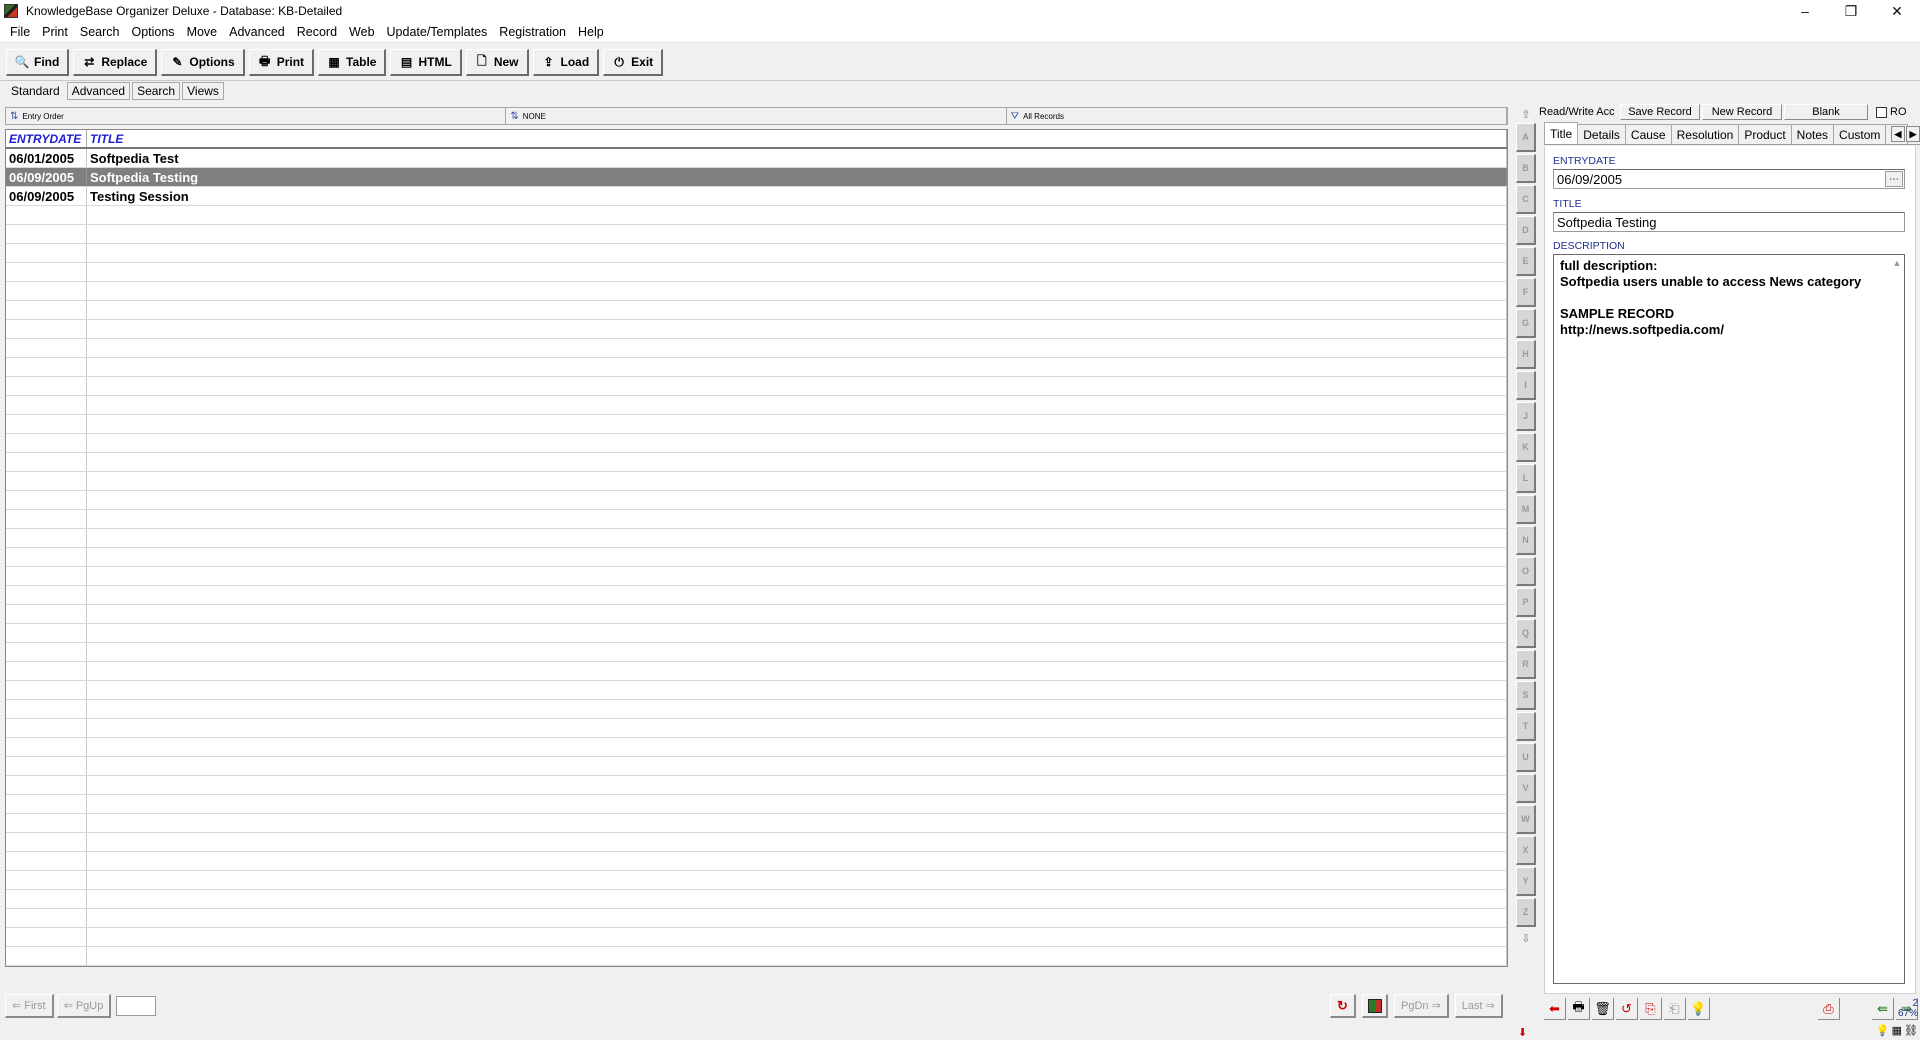  I want to click on alpha-q-button: Q, so click(1526, 633).